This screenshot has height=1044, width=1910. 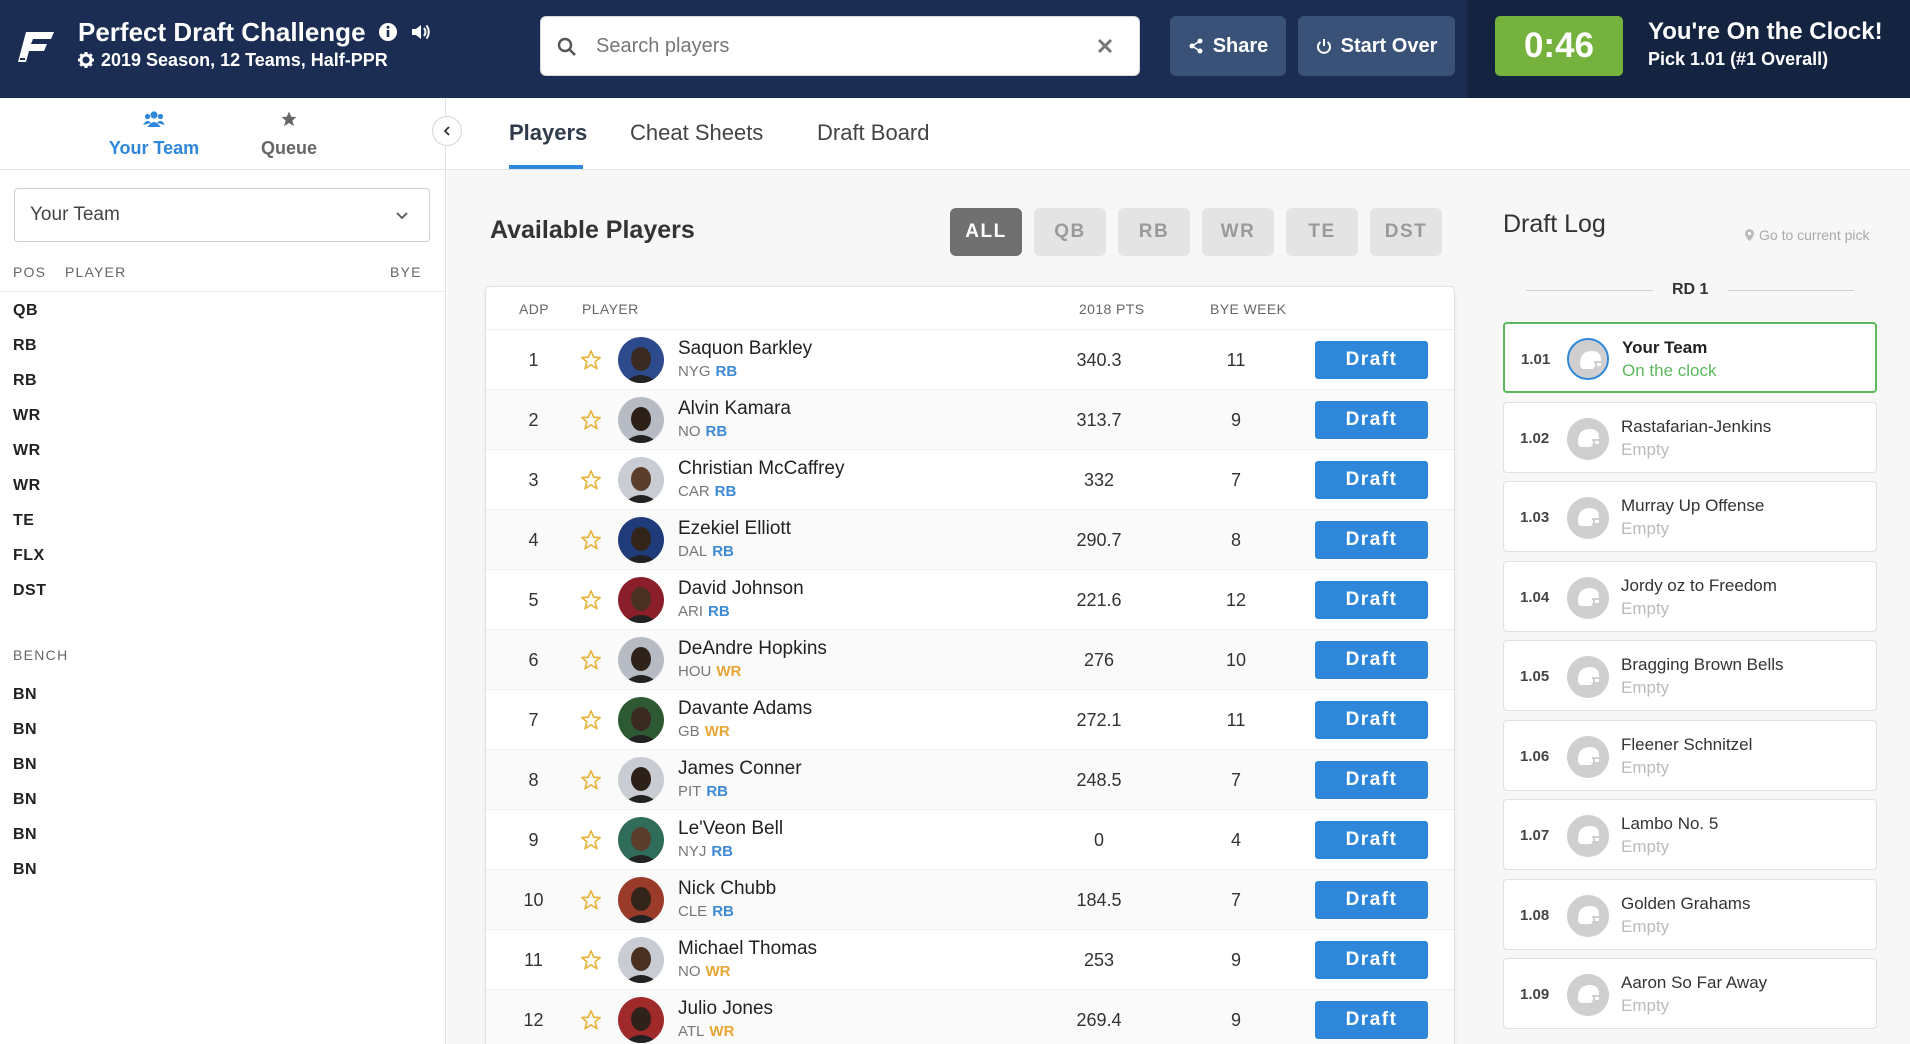 I want to click on col-player: PLAYER, so click(x=610, y=309).